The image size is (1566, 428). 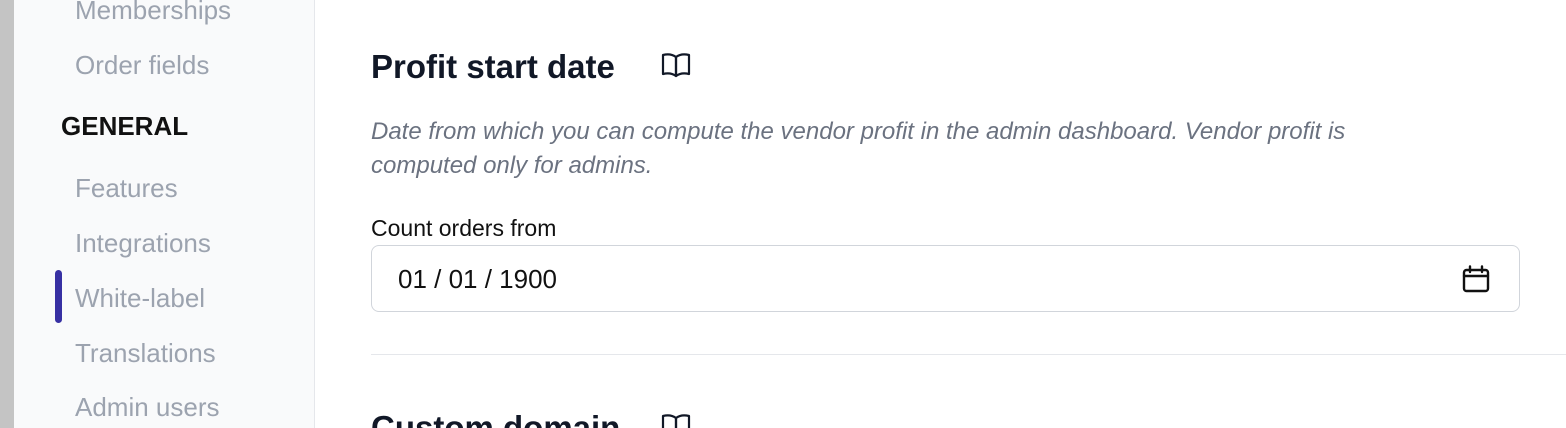 I want to click on sidebar-item-white-label: White-label, so click(x=140, y=298).